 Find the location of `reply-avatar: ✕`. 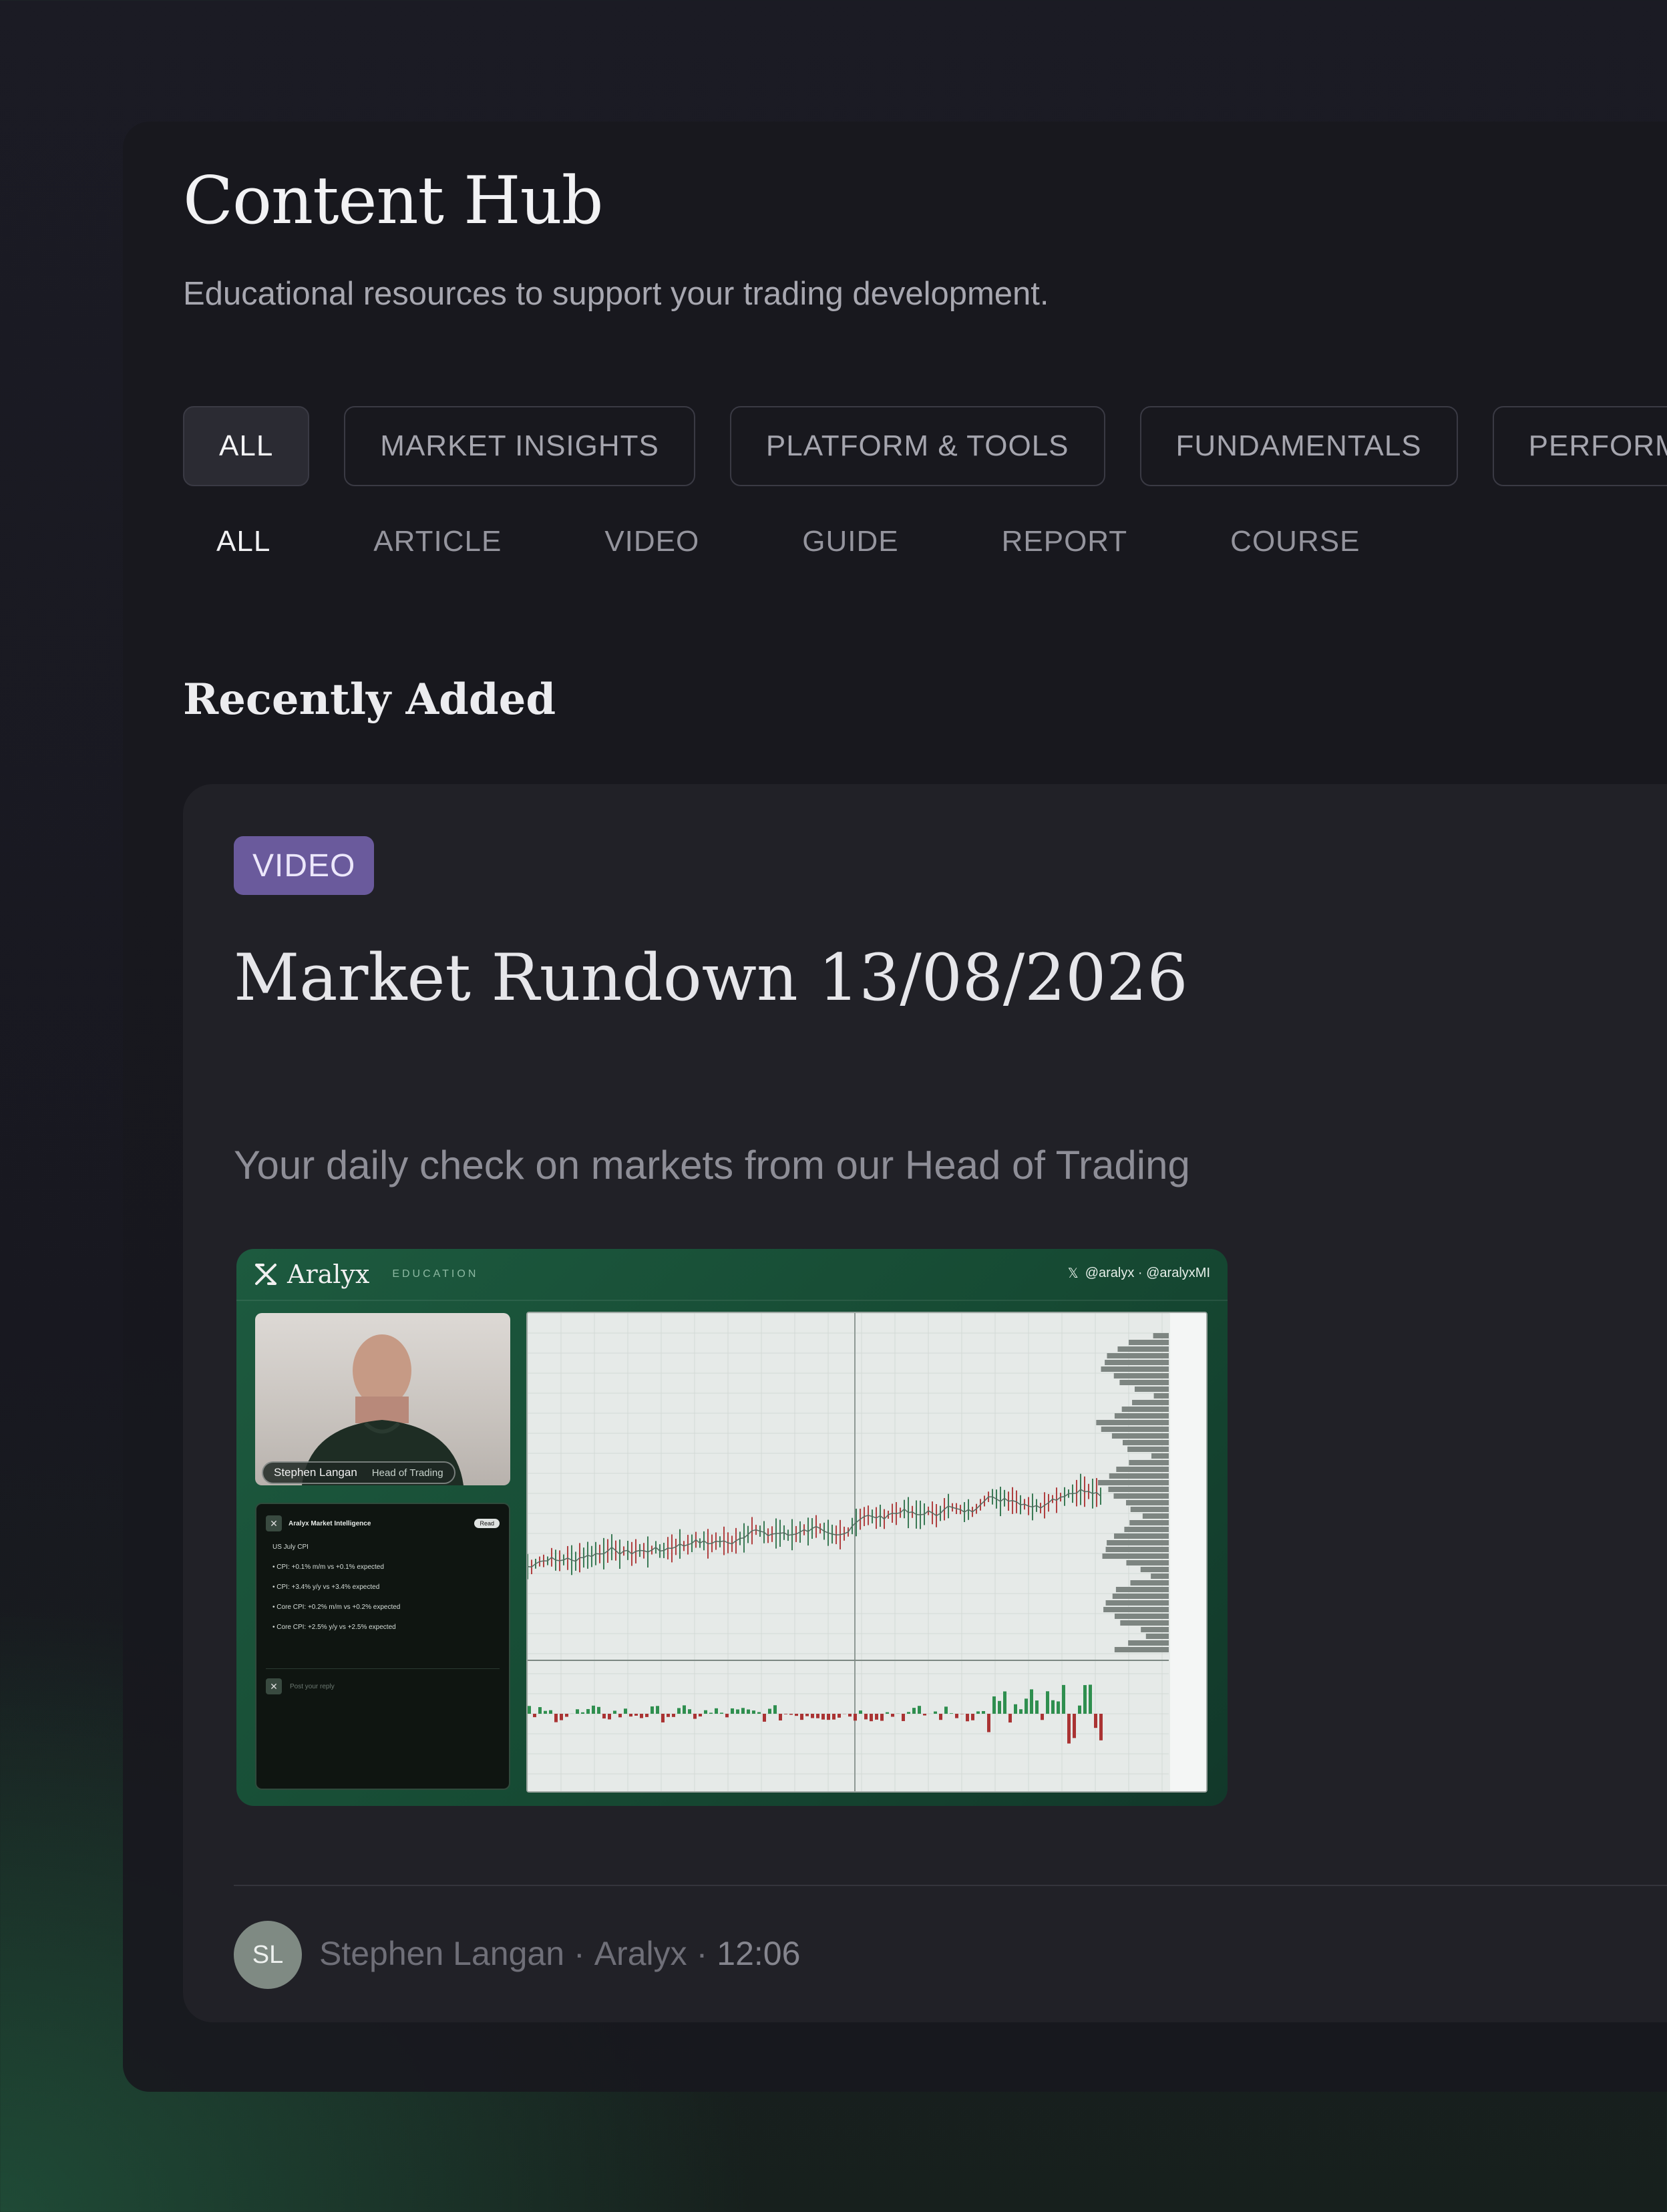

reply-avatar: ✕ is located at coordinates (274, 1686).